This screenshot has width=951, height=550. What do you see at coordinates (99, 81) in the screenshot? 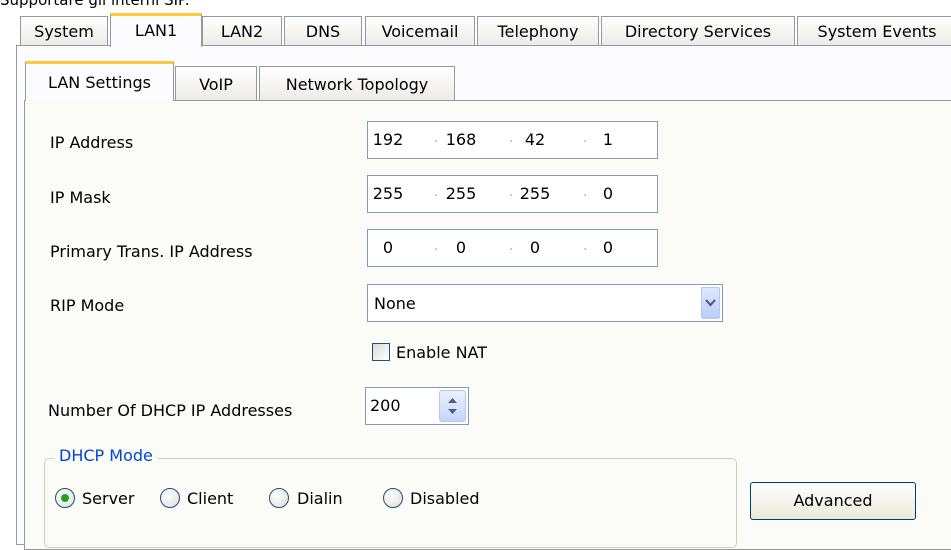
I see `tab-lan-settings: LAN Settings` at bounding box center [99, 81].